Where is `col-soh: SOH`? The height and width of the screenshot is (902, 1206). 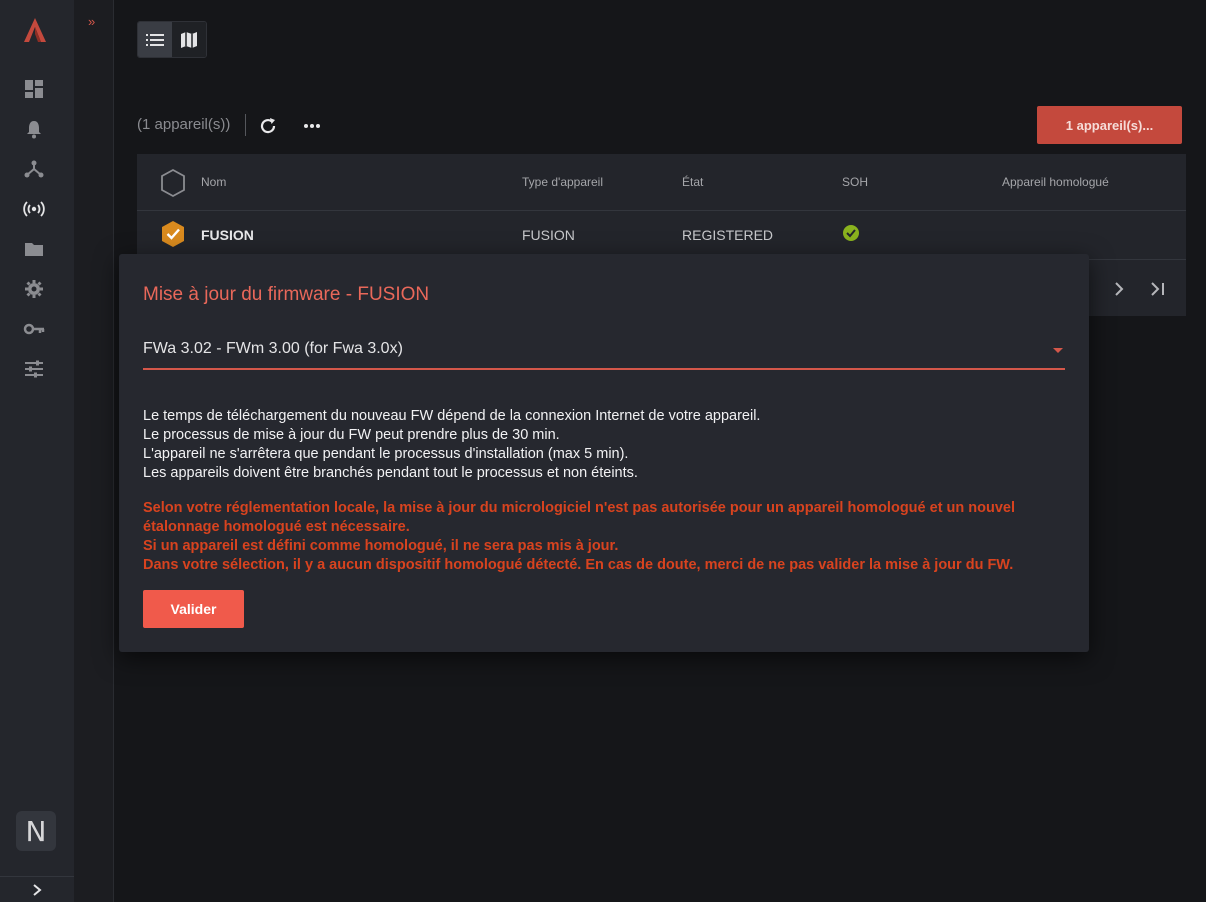
col-soh: SOH is located at coordinates (855, 182).